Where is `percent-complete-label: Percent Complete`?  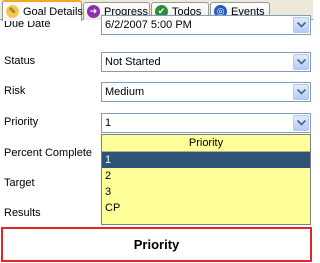
percent-complete-label: Percent Complete is located at coordinates (48, 153).